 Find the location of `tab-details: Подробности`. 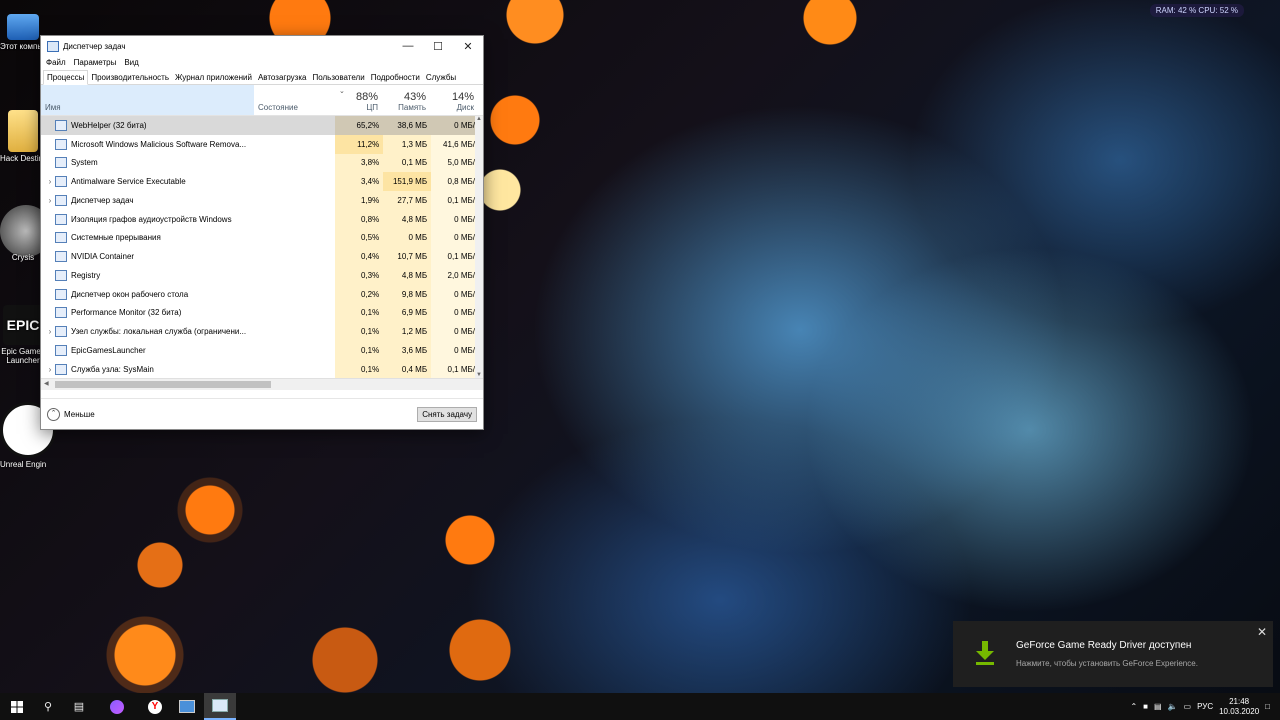

tab-details: Подробности is located at coordinates (395, 78).